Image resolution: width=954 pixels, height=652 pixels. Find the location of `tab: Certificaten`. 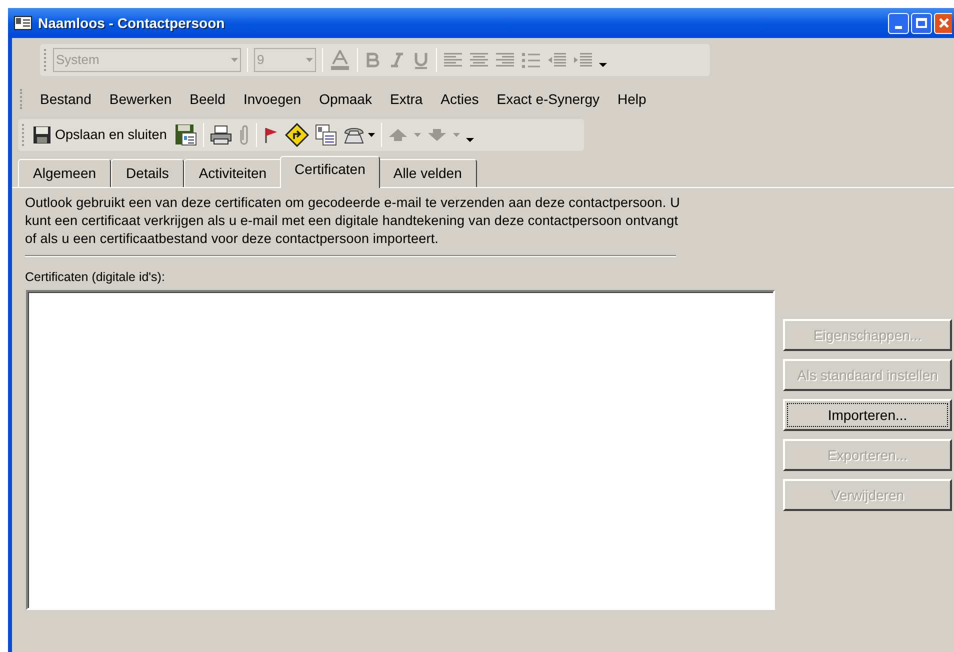

tab: Certificaten is located at coordinates (330, 172).